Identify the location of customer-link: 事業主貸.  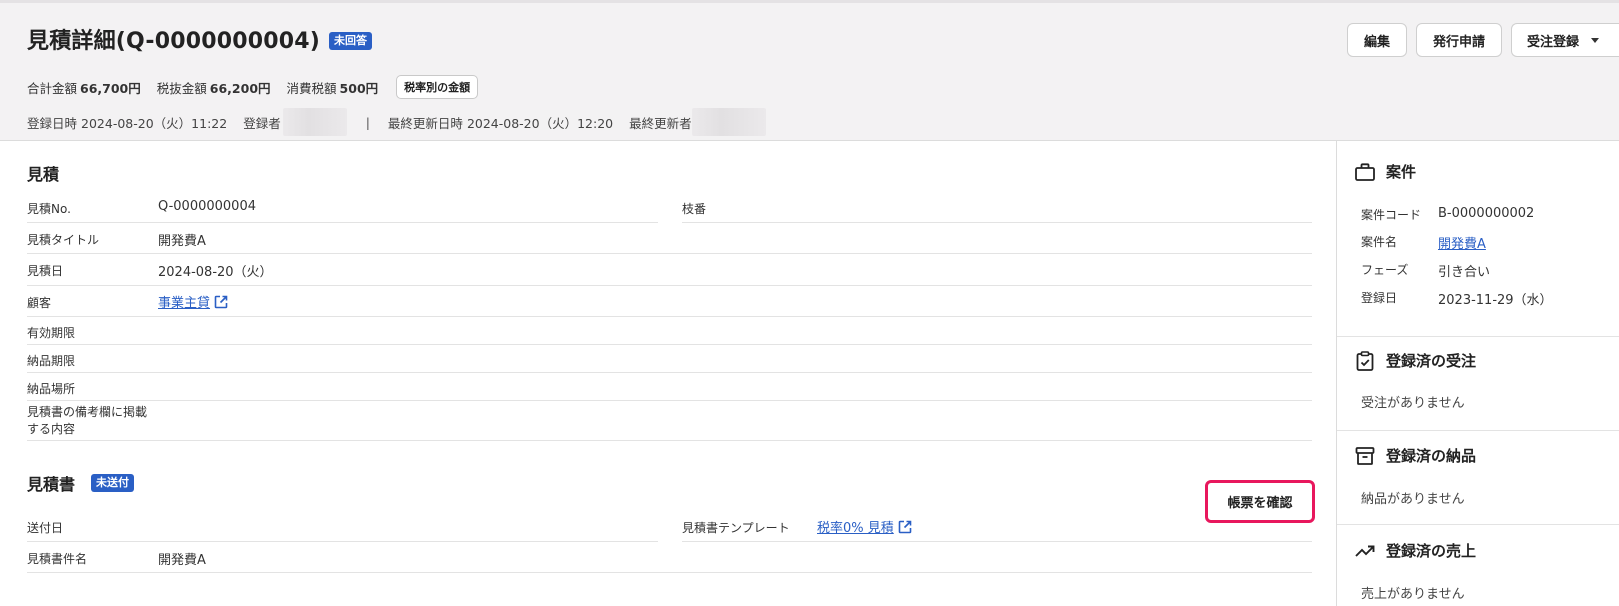
(193, 301).